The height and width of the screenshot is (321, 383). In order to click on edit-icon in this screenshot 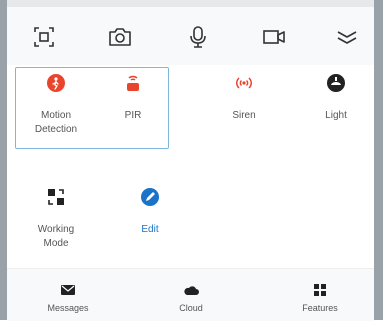, I will do `click(150, 197)`.